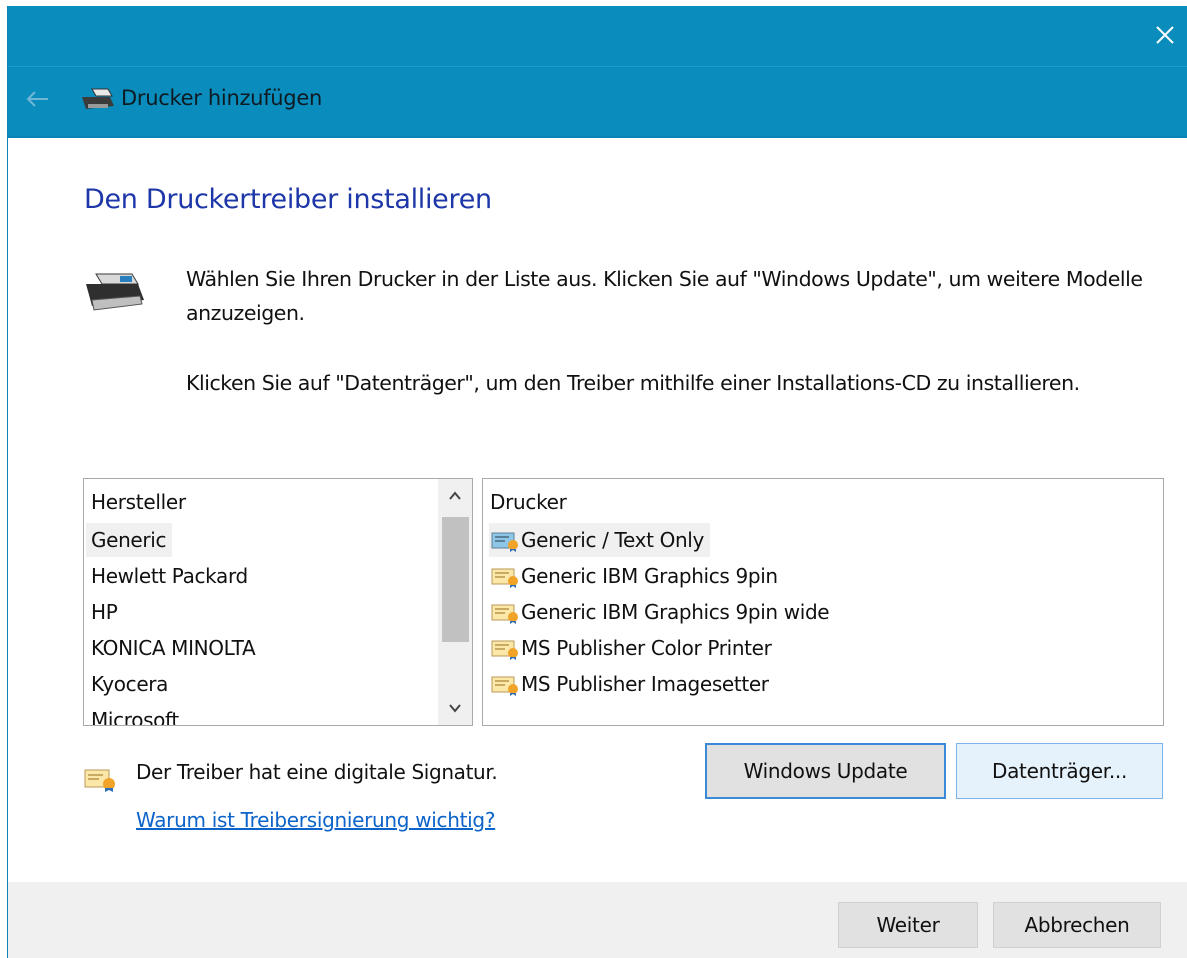 Image resolution: width=1187 pixels, height=958 pixels. What do you see at coordinates (221, 98) in the screenshot?
I see `window-title: Drucker hinzufügen` at bounding box center [221, 98].